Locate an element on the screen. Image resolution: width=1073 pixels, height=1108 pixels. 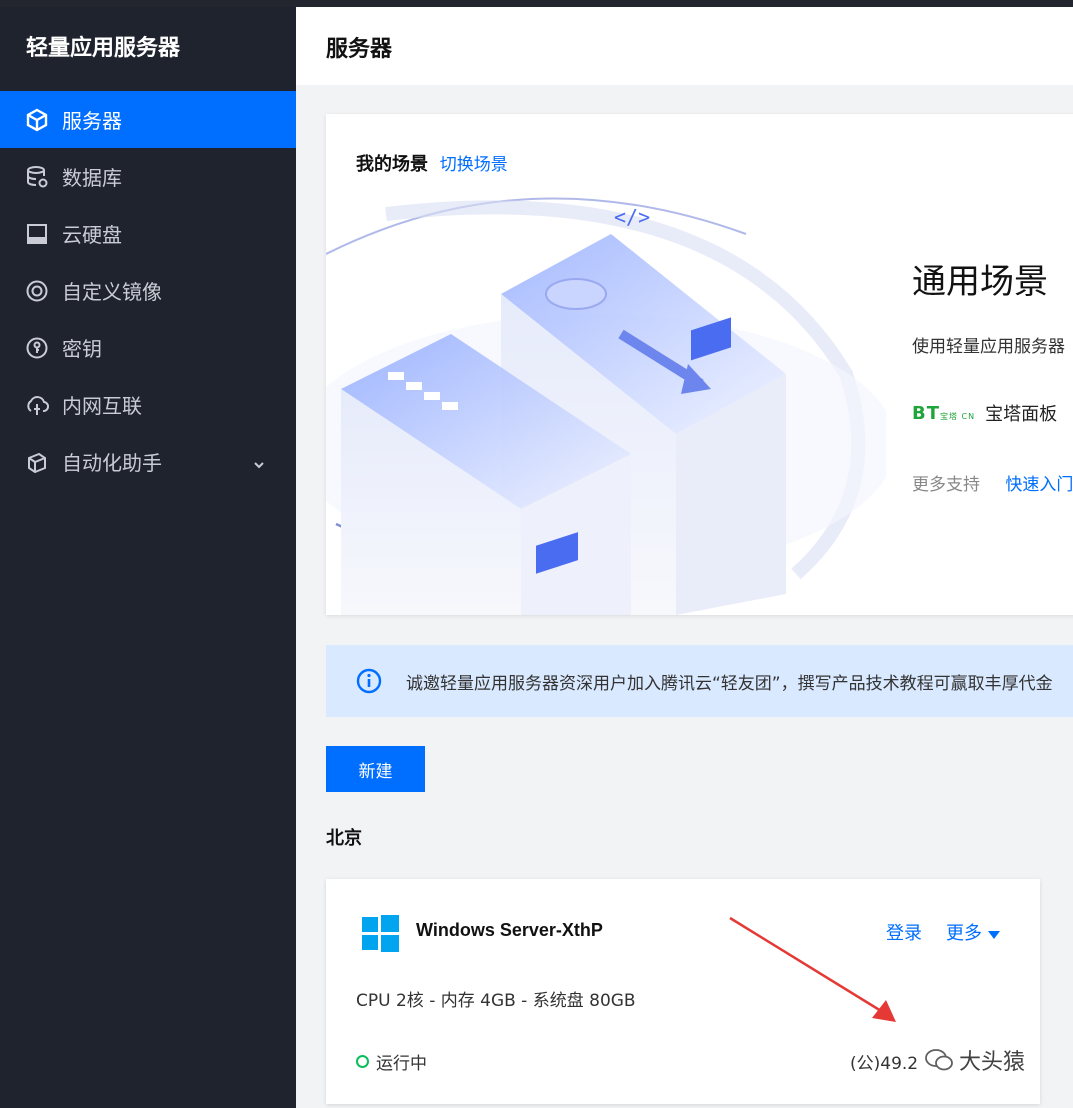
sidebar-item-label: 数据库 is located at coordinates (92, 178).